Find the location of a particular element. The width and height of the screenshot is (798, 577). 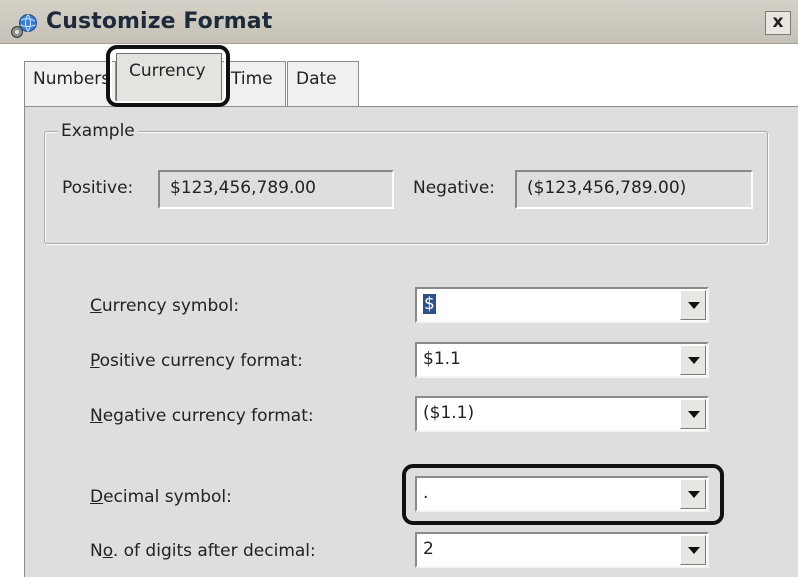

tab-label: Numbers is located at coordinates (72, 79).